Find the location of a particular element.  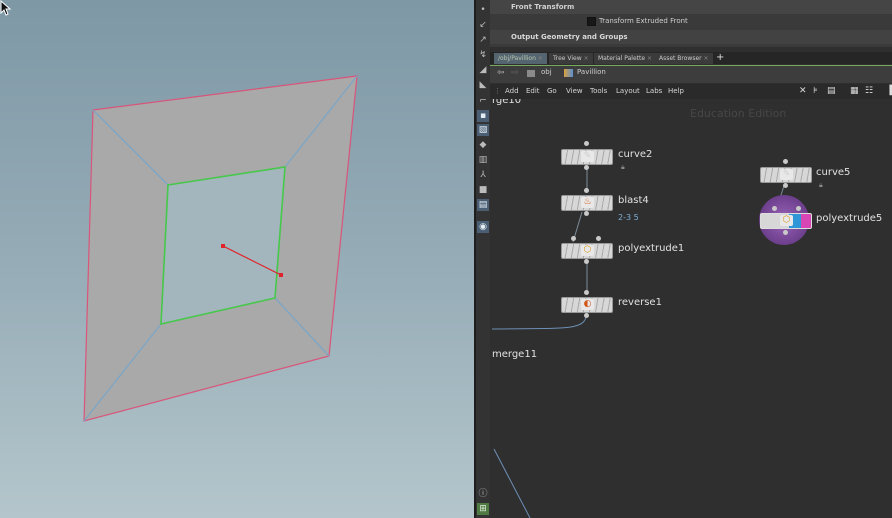

tab-obj-pavillion: /obj/Pavillion × is located at coordinates (520, 58).